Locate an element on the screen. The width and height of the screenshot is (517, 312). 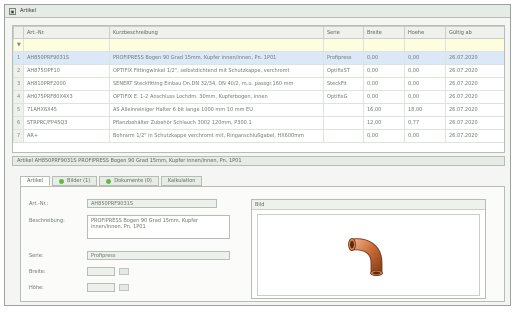
tab-artikel: Artikel is located at coordinates (35, 181).